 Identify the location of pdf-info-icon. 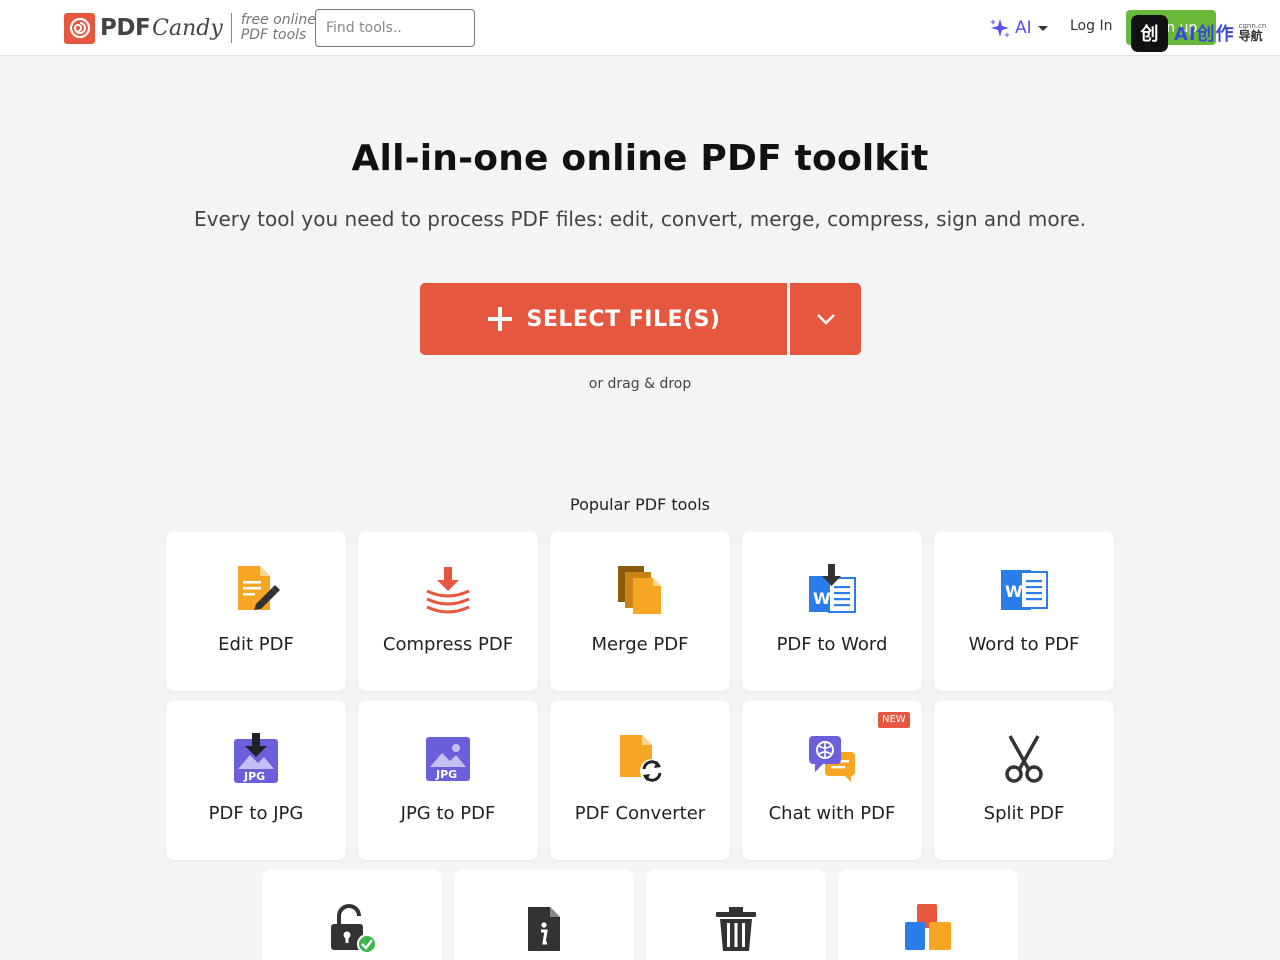
(544, 928).